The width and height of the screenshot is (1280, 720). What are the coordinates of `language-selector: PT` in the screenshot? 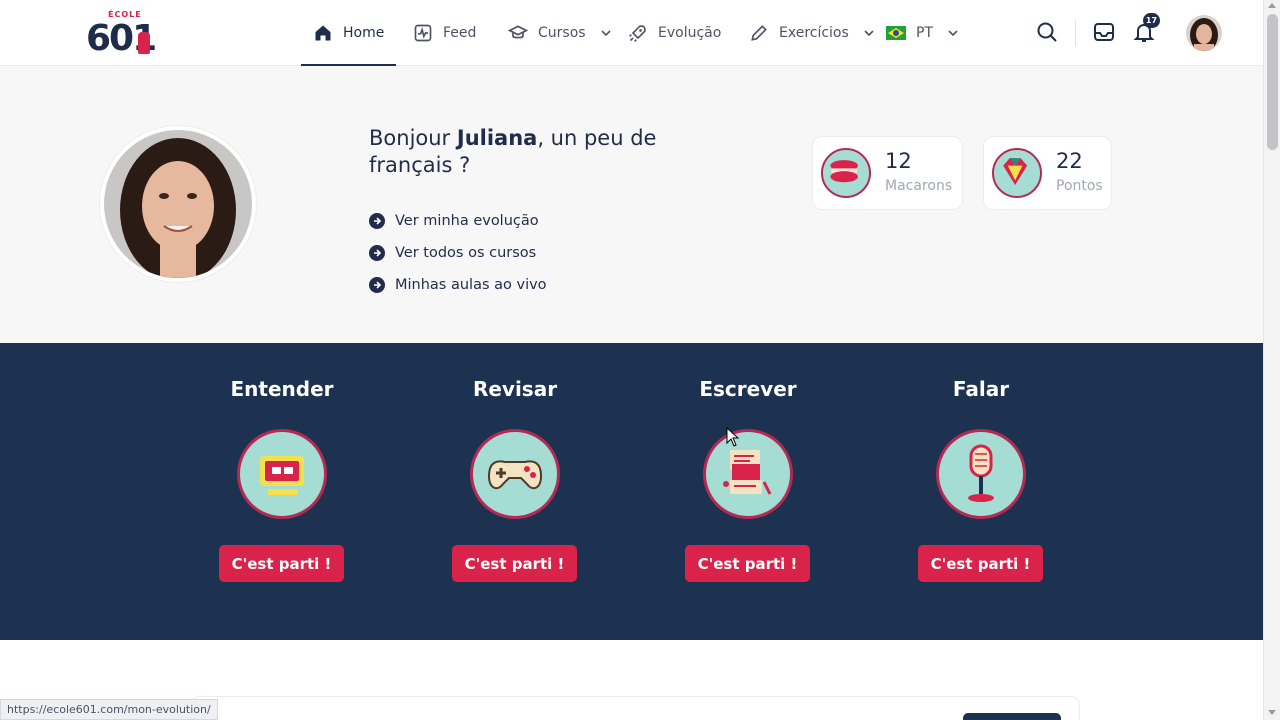 It's located at (922, 33).